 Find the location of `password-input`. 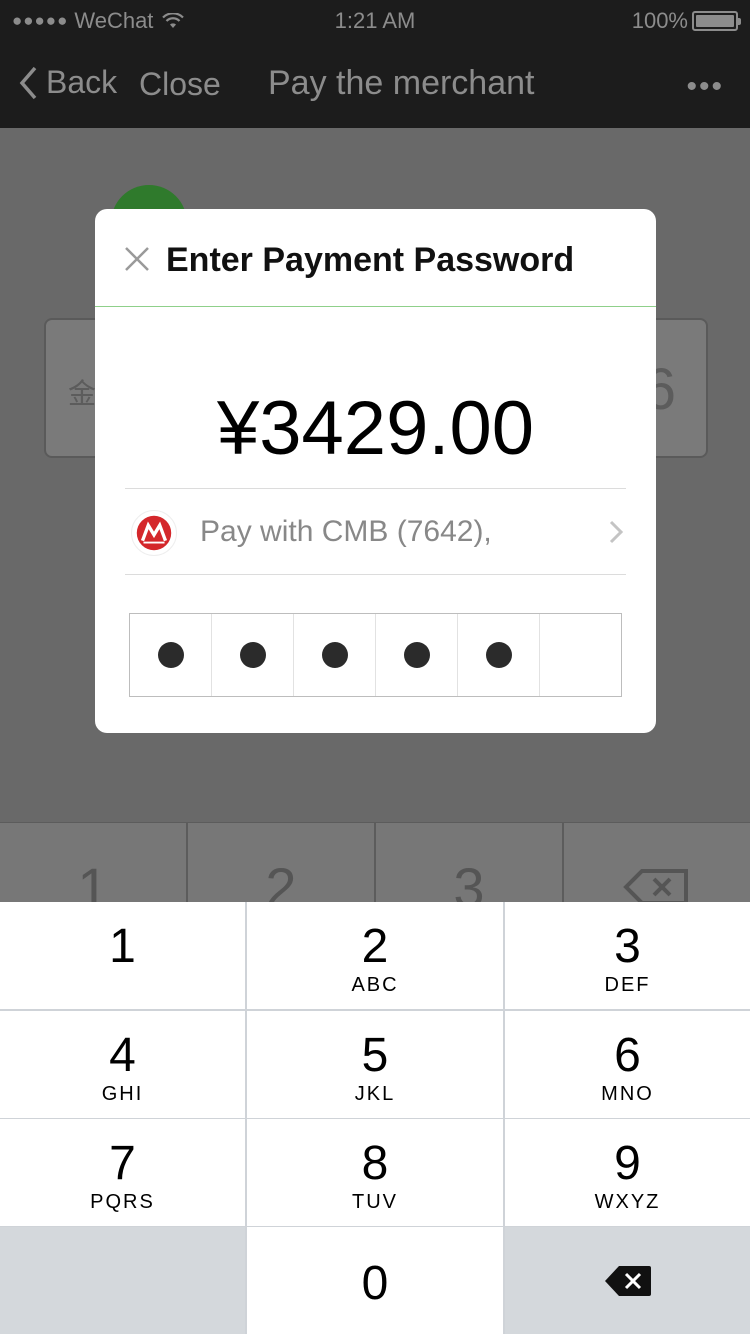

password-input is located at coordinates (375, 655).